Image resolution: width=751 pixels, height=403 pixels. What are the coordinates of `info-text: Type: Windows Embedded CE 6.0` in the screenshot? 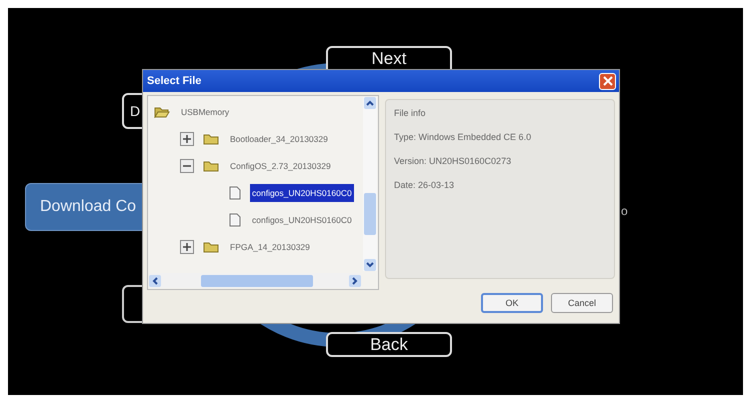 It's located at (463, 137).